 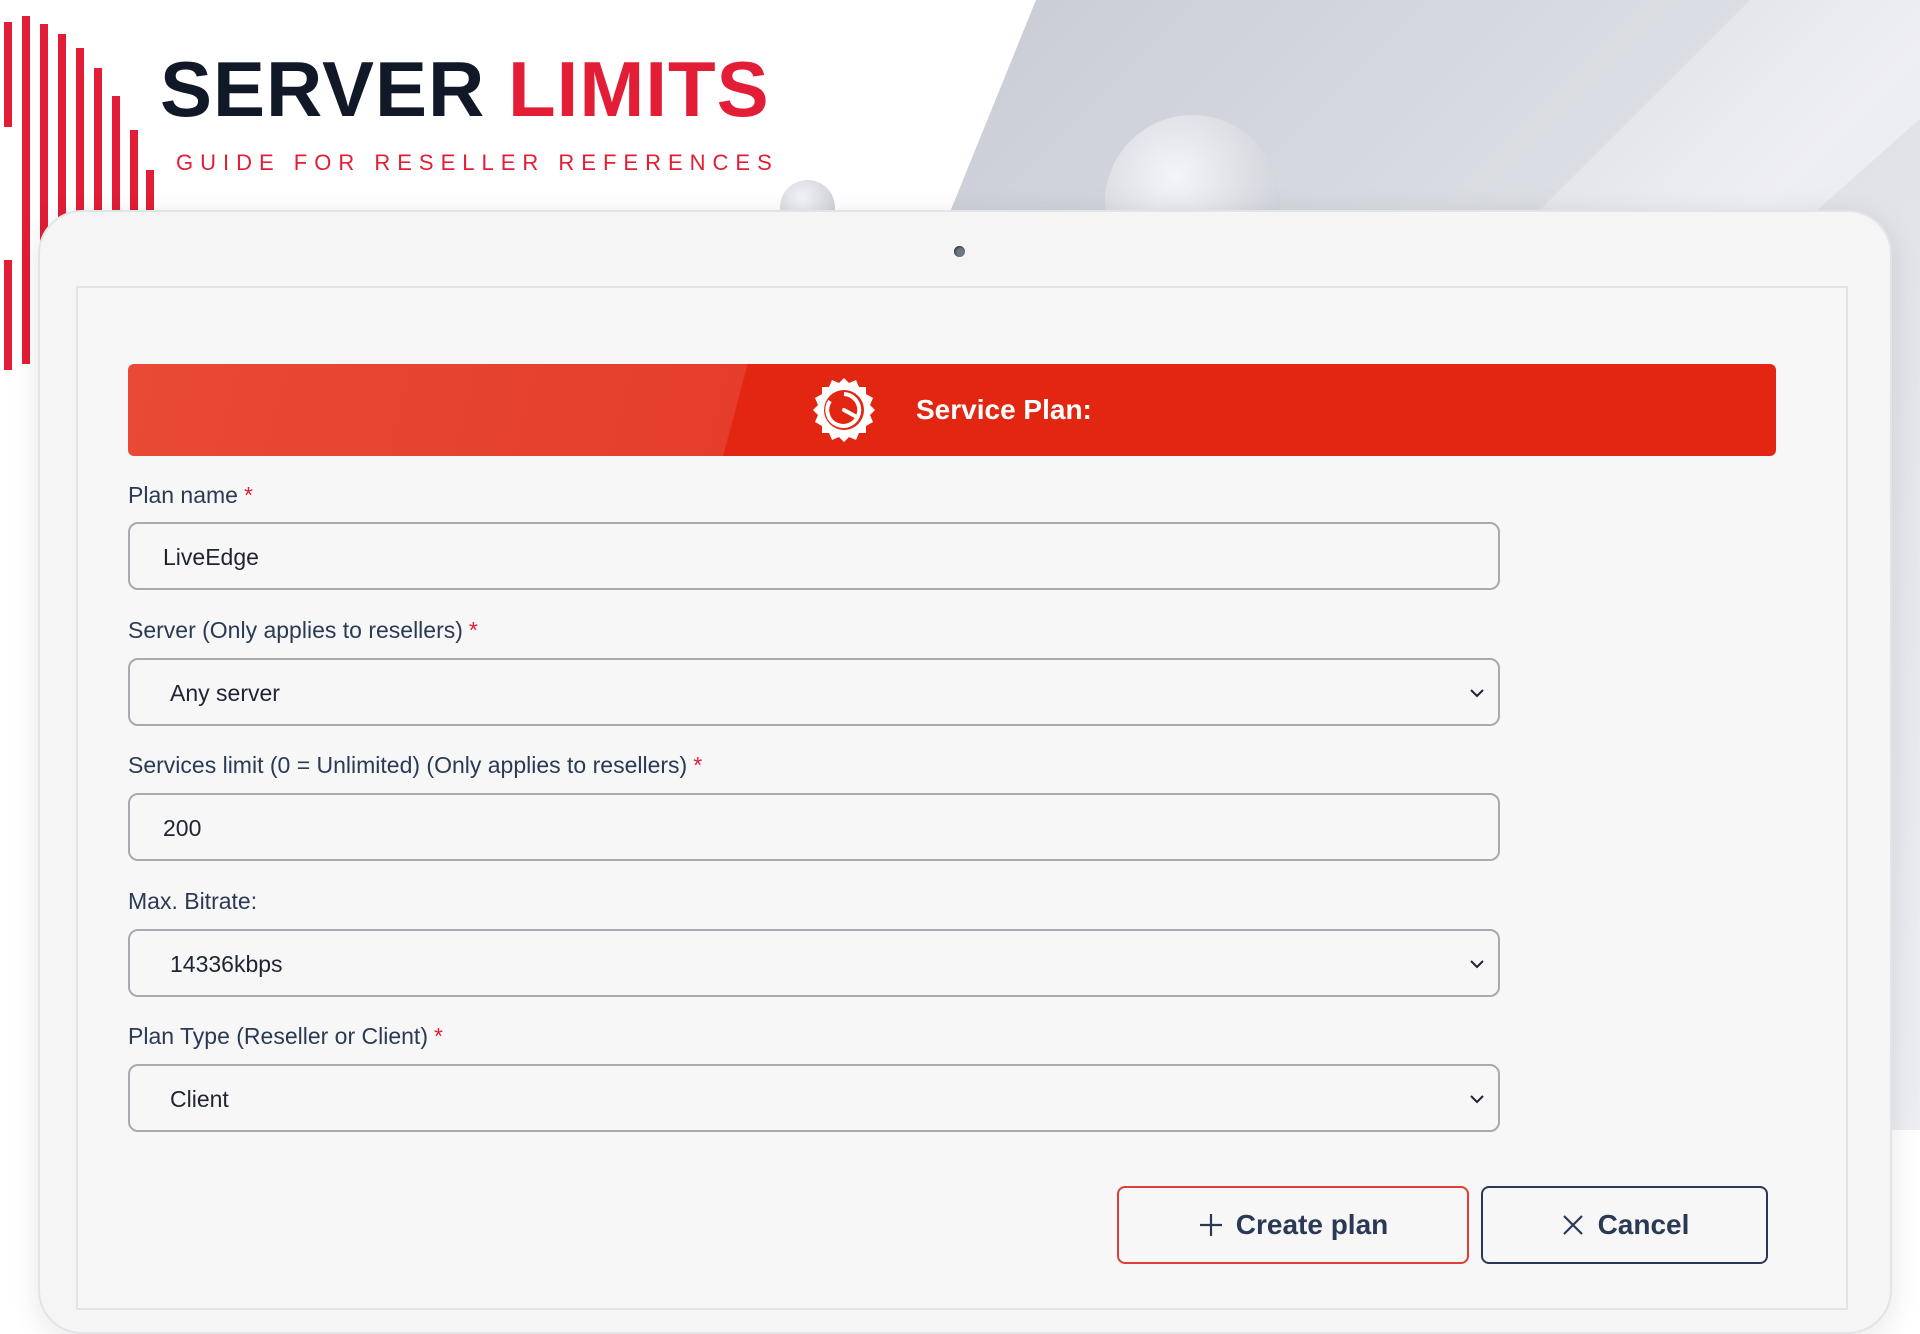 I want to click on server-value: Any server, so click(x=225, y=693).